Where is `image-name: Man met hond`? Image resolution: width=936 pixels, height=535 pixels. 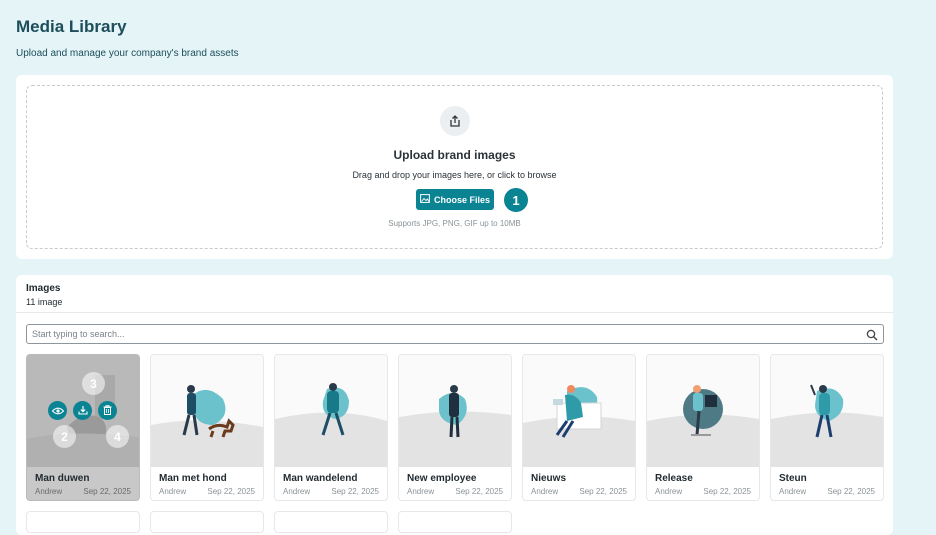 image-name: Man met hond is located at coordinates (193, 478).